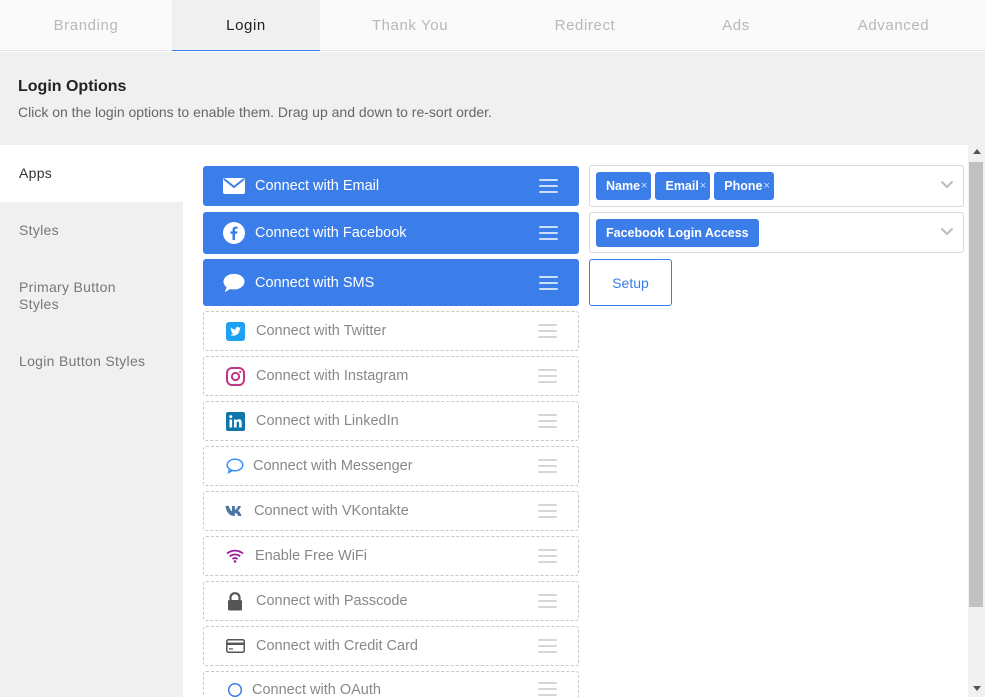 The image size is (985, 697). Describe the element at coordinates (391, 556) in the screenshot. I see `app-row-wifi: Enable Free WiFi` at that location.